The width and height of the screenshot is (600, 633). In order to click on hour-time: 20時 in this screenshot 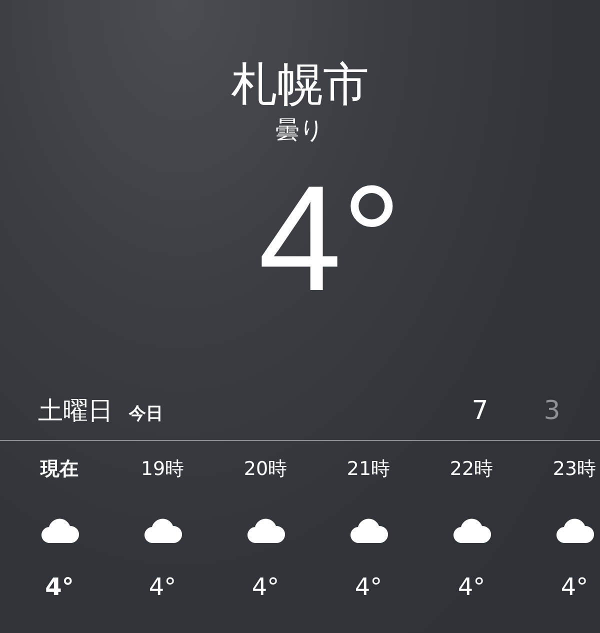, I will do `click(266, 469)`.